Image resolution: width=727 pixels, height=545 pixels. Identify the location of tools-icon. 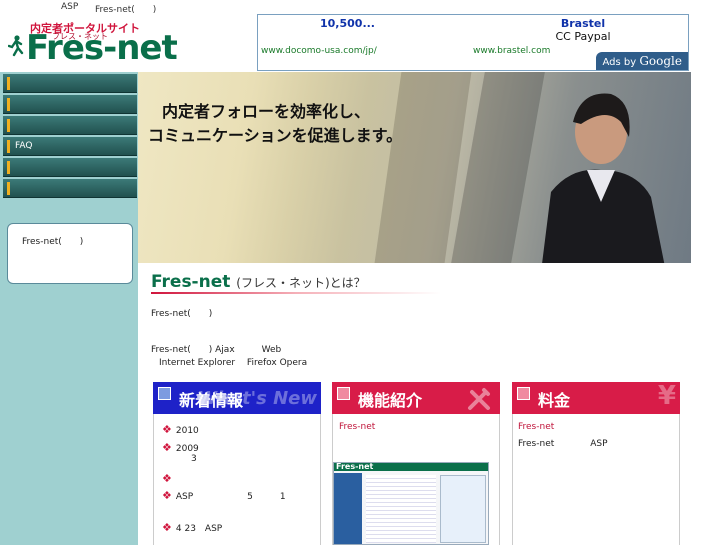
(479, 399).